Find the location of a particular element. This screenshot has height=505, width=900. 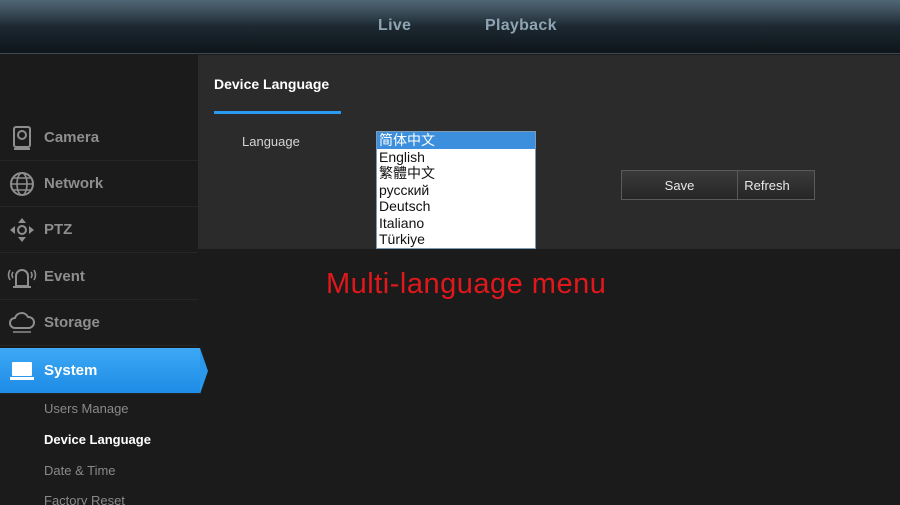

sidebar-item-storage: Storage is located at coordinates (99, 323).